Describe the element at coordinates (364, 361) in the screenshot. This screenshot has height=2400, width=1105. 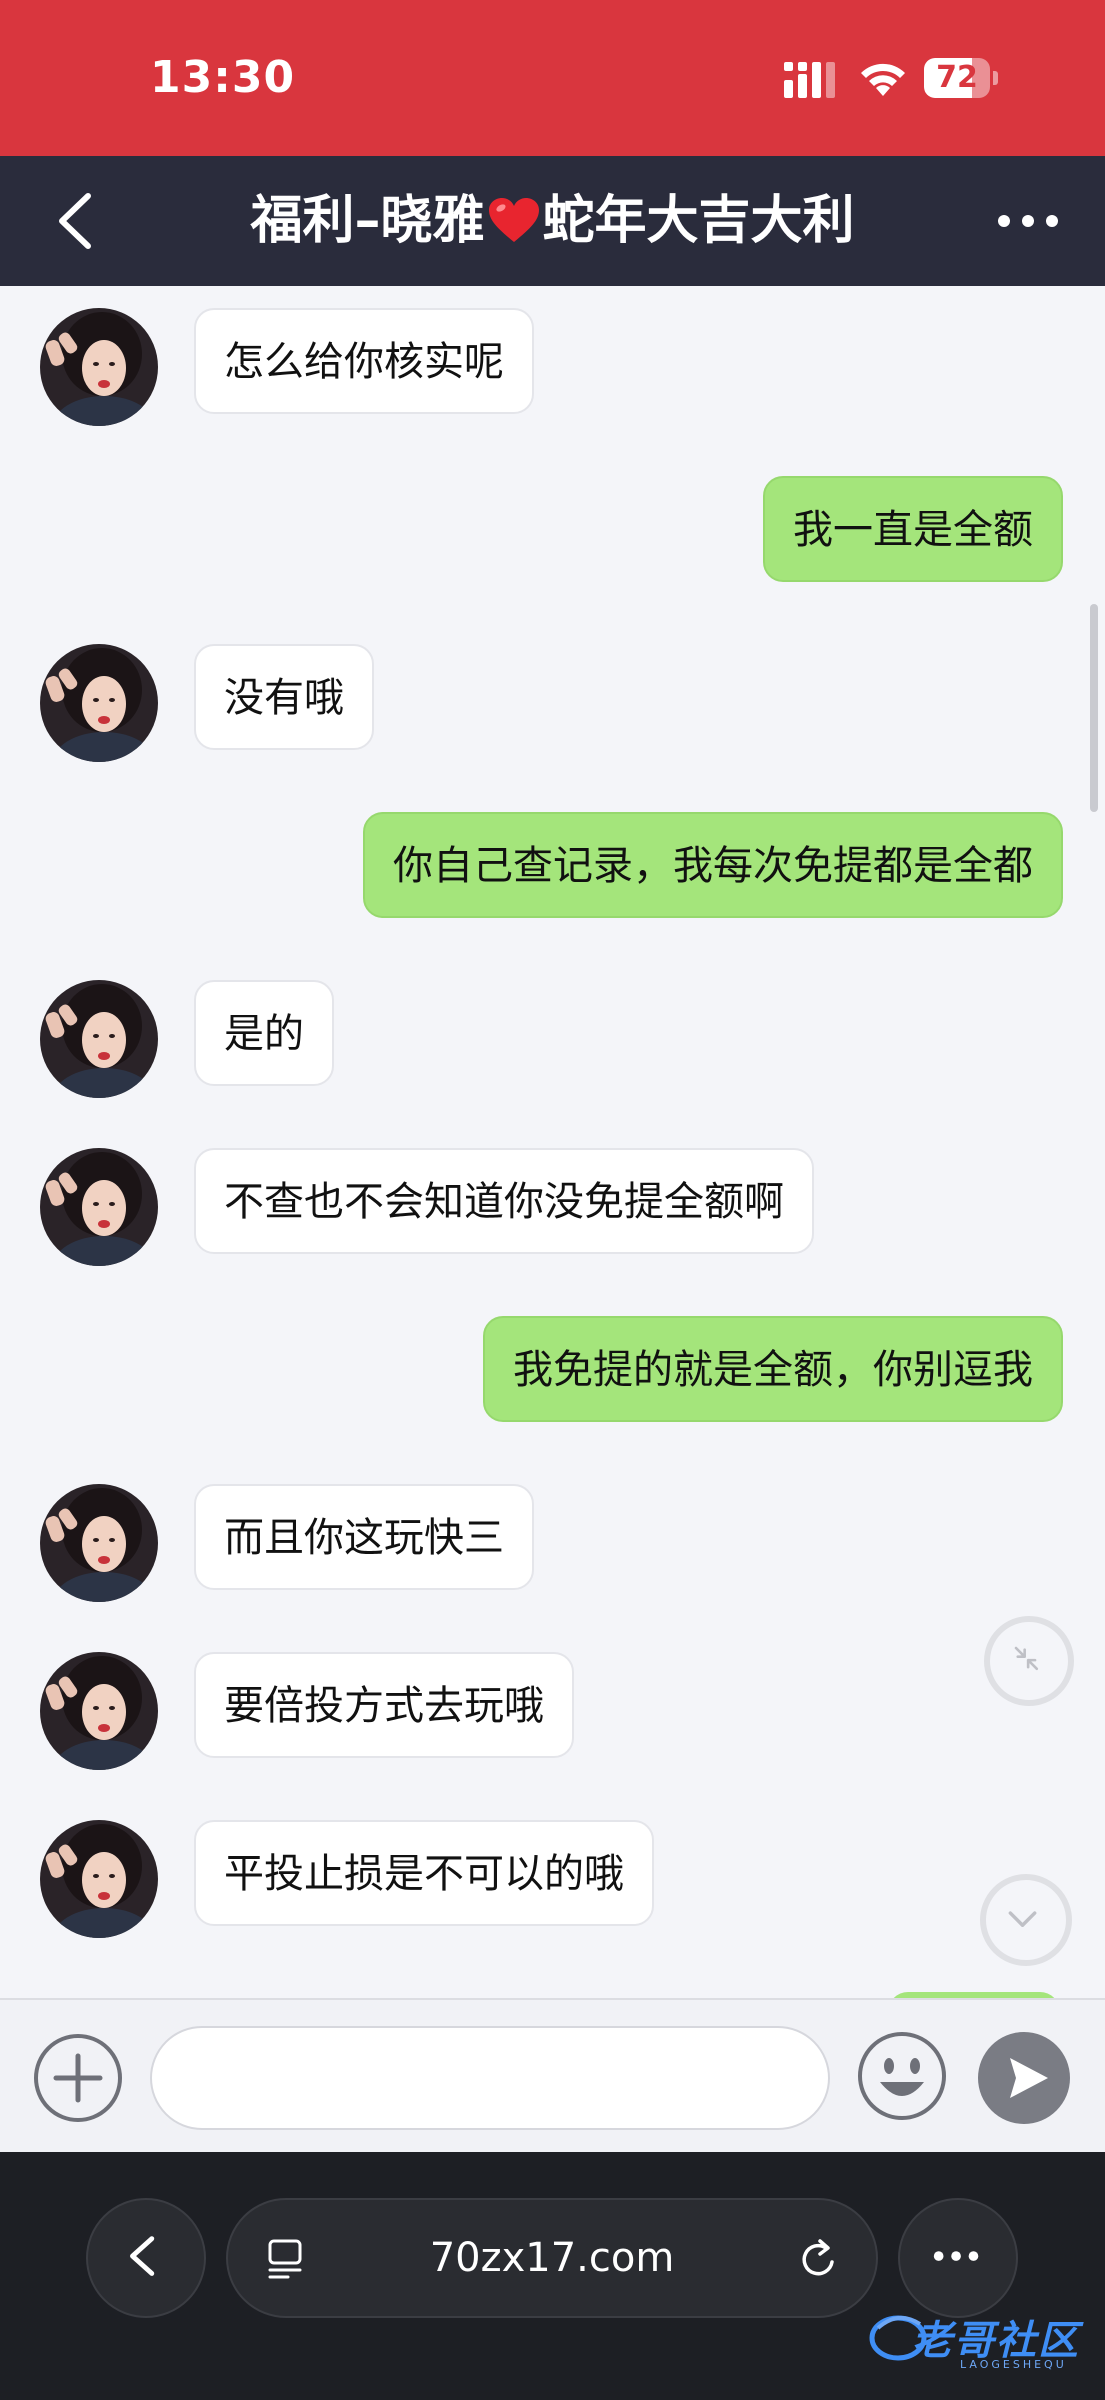
I see `incoming-message-bubble: 怎么给你核实呢` at that location.